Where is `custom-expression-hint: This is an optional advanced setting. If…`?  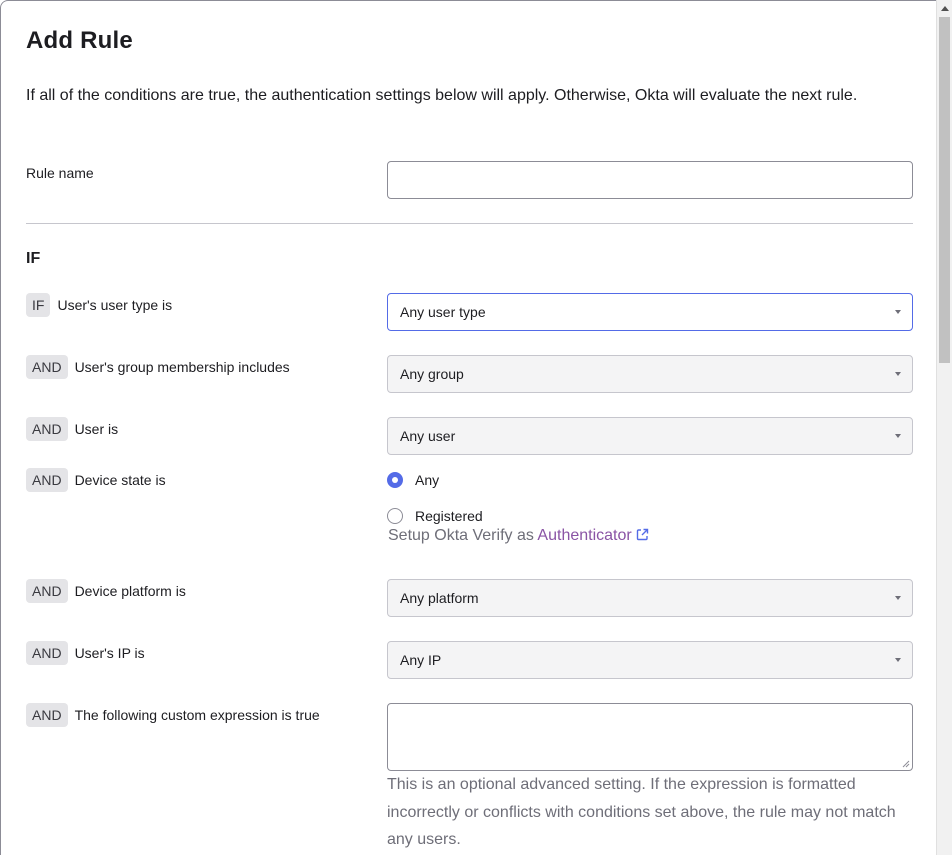
custom-expression-hint: This is an optional advanced setting. If… is located at coordinates (641, 812).